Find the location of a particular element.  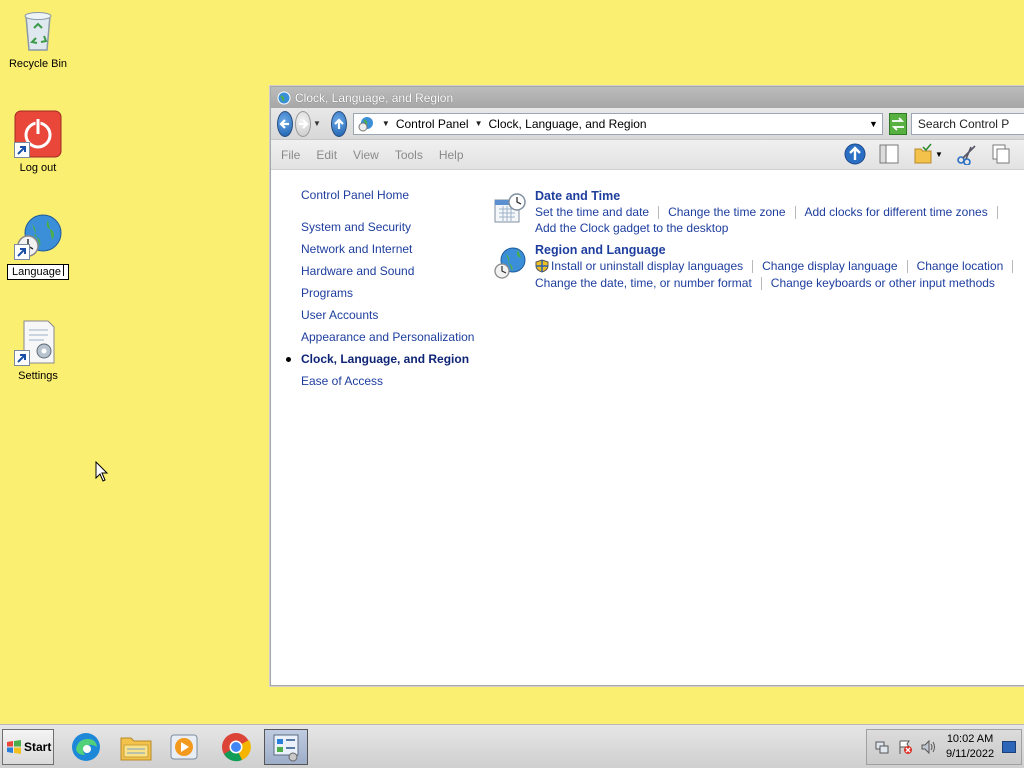

desktop-icon-label: Settings is located at coordinates (38, 376).